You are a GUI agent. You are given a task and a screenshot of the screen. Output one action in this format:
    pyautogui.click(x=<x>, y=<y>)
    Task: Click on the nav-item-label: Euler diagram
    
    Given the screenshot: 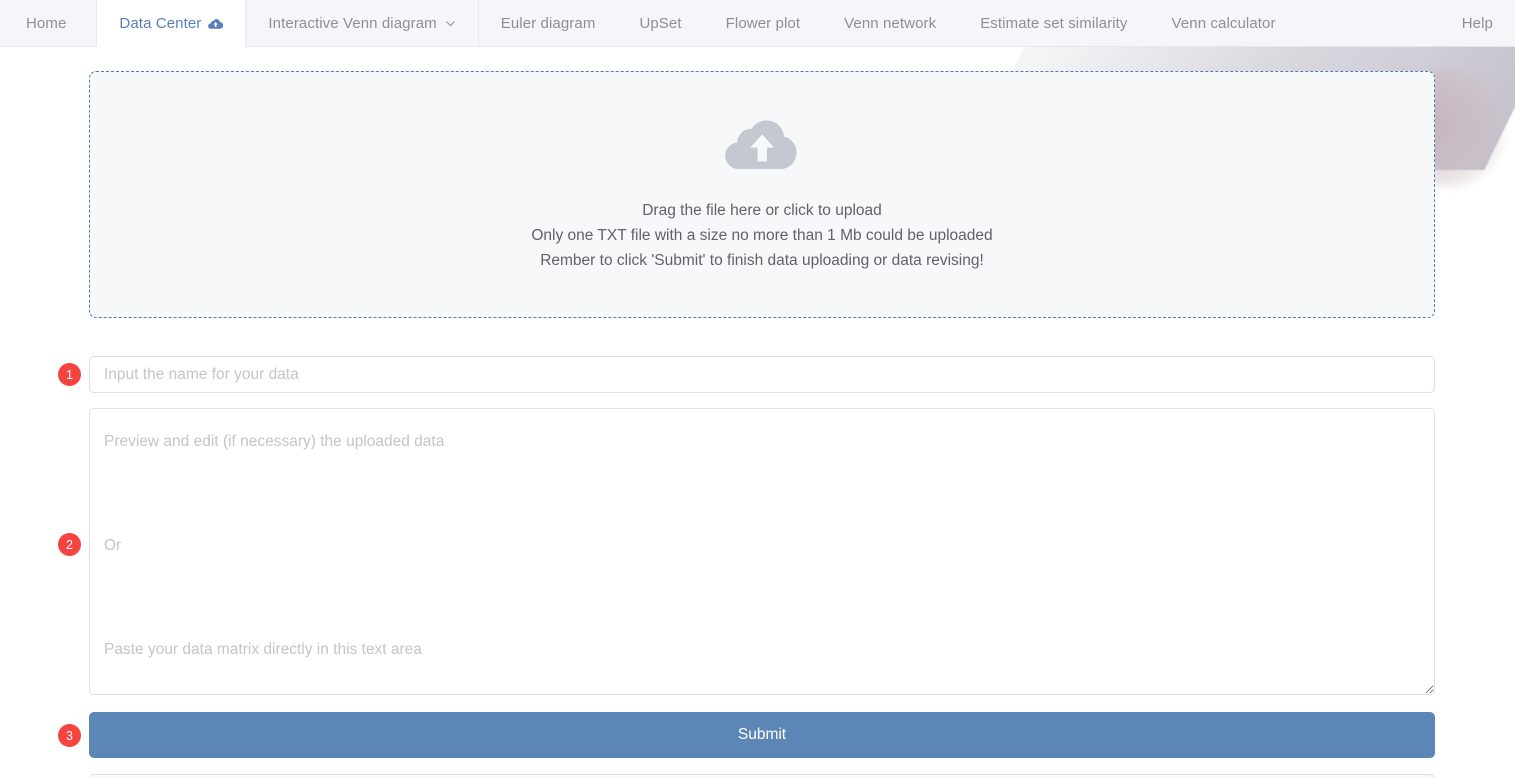 What is the action you would take?
    pyautogui.click(x=548, y=23)
    